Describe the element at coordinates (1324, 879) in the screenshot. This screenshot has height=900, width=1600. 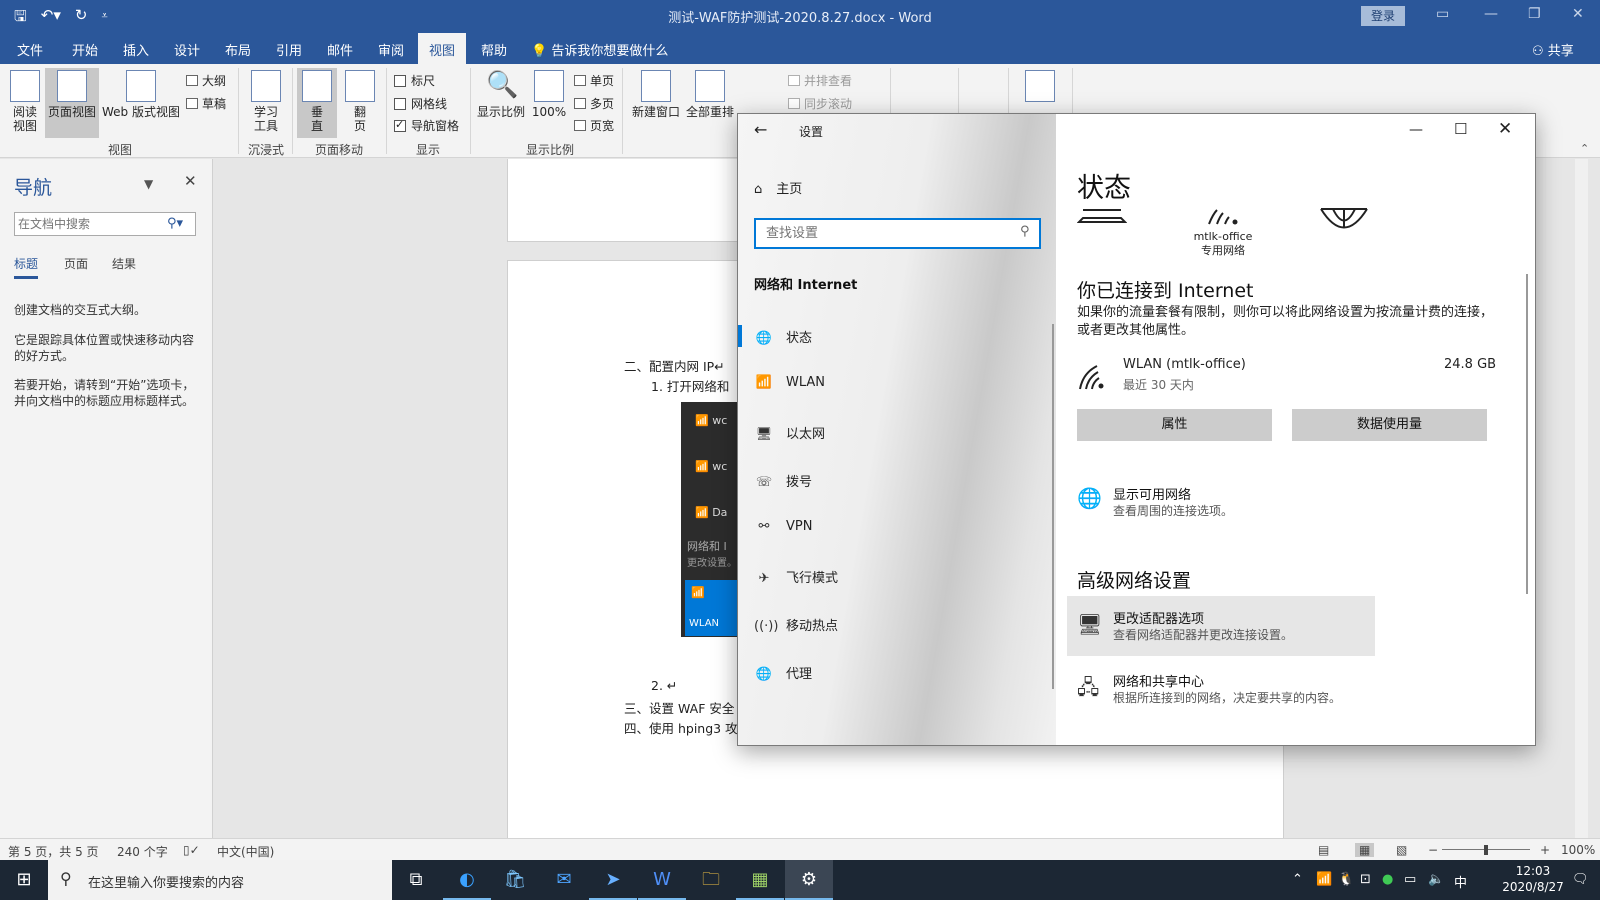
I see `wifi-icon: 📶` at that location.